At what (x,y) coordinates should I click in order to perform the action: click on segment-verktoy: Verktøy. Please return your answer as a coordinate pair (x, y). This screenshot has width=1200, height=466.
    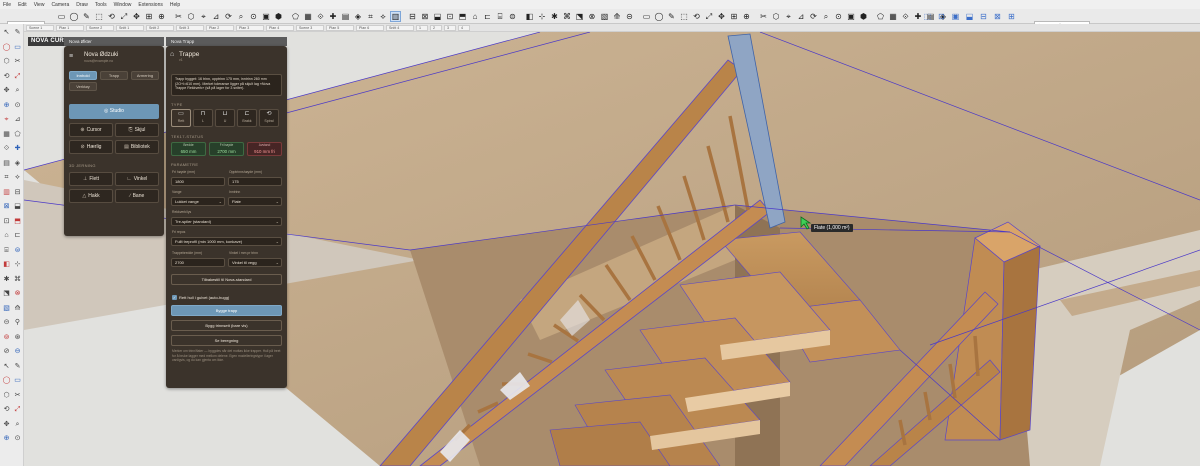
    Looking at the image, I should click on (83, 86).